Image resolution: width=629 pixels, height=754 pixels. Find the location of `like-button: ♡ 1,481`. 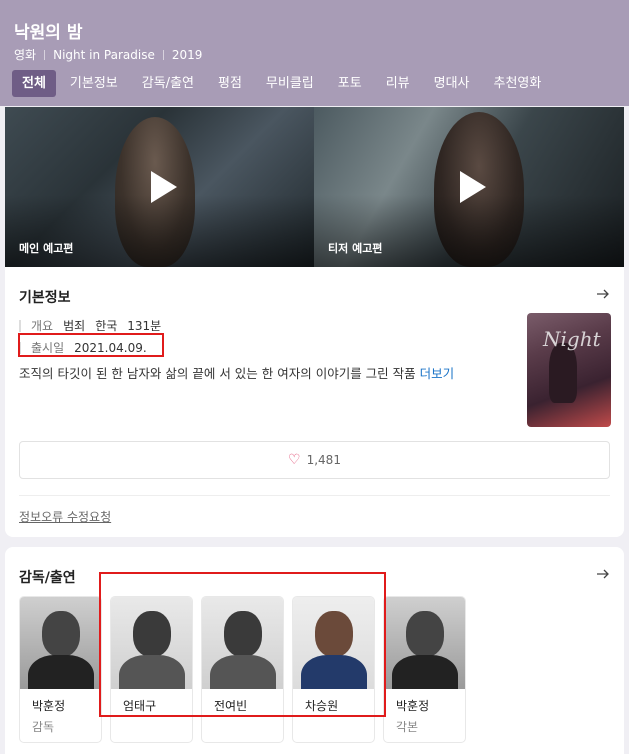

like-button: ♡ 1,481 is located at coordinates (314, 460).